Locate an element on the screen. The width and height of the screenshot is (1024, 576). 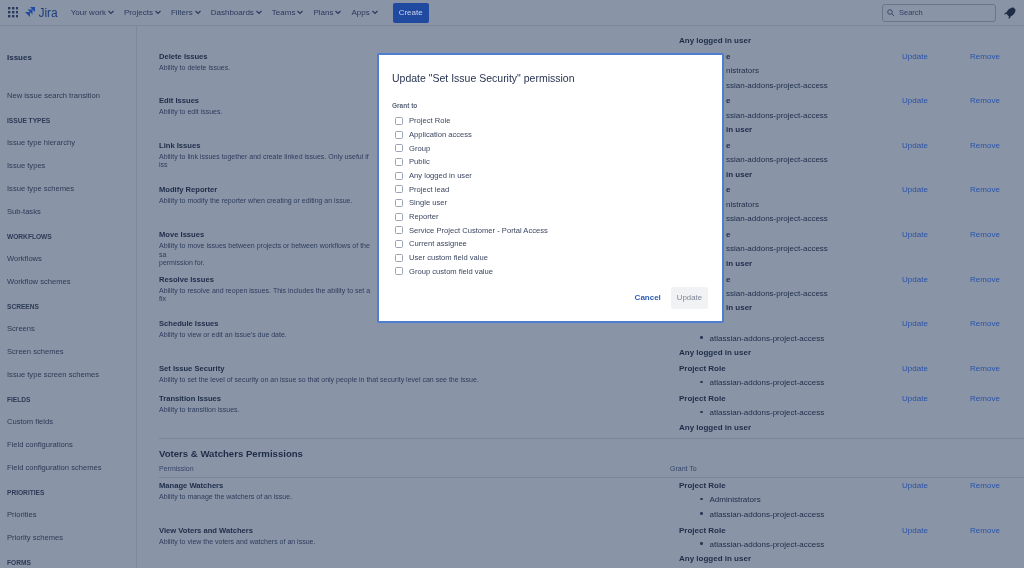
create-button: Create is located at coordinates (410, 12).